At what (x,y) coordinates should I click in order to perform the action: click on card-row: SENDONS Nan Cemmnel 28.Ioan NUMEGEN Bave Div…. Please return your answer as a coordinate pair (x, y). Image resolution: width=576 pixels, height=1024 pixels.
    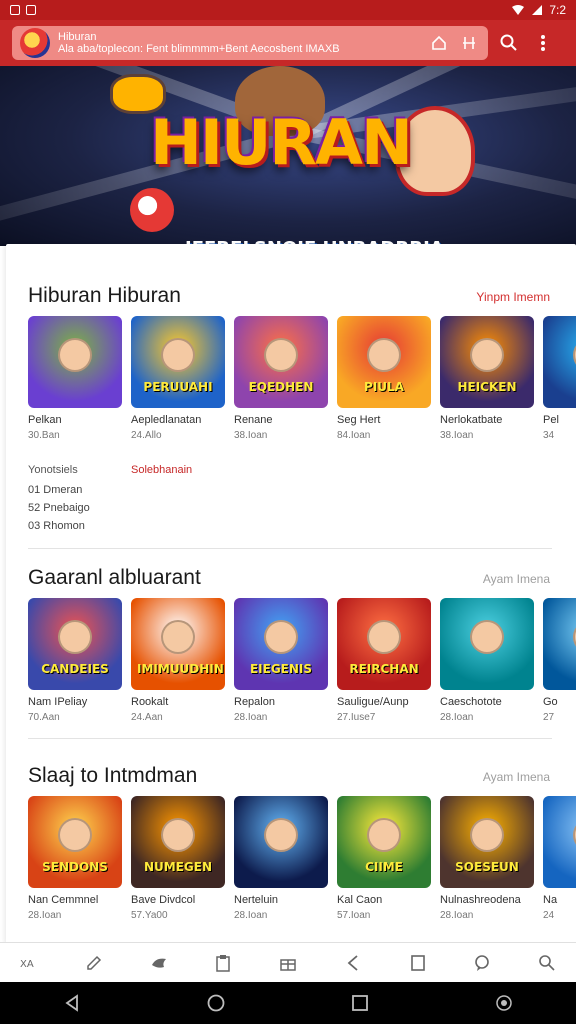
    Looking at the image, I should click on (302, 861).